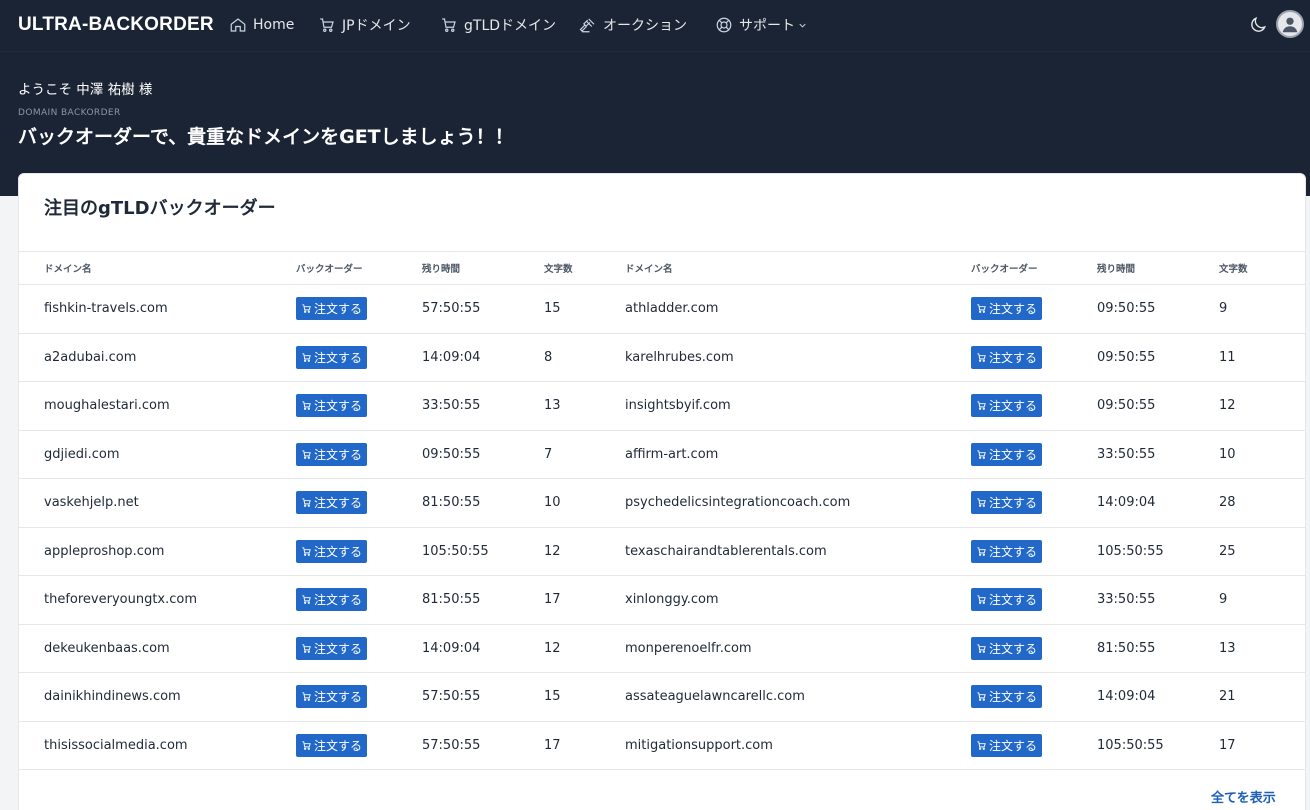 Image resolution: width=1310 pixels, height=810 pixels. What do you see at coordinates (145, 454) in the screenshot?
I see `domain-name: gdjiedi.com` at bounding box center [145, 454].